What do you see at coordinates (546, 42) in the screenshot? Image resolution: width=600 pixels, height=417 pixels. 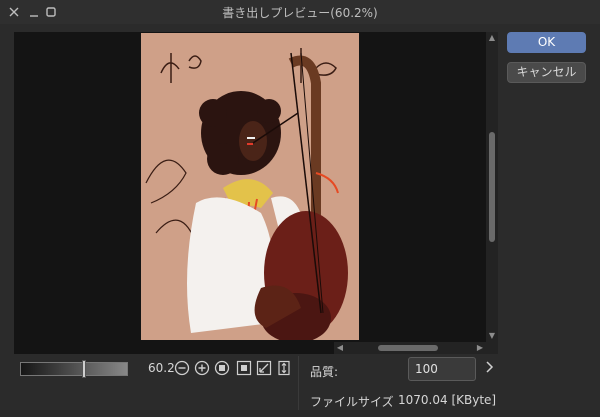 I see `ok-button: OK` at bounding box center [546, 42].